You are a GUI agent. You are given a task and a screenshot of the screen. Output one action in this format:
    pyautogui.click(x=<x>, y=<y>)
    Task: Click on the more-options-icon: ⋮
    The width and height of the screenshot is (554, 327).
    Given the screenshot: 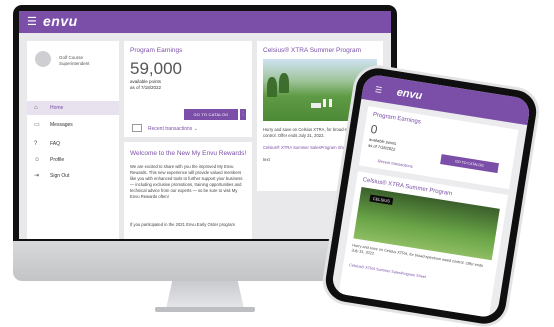 What is the action you would take?
    pyautogui.click(x=243, y=114)
    